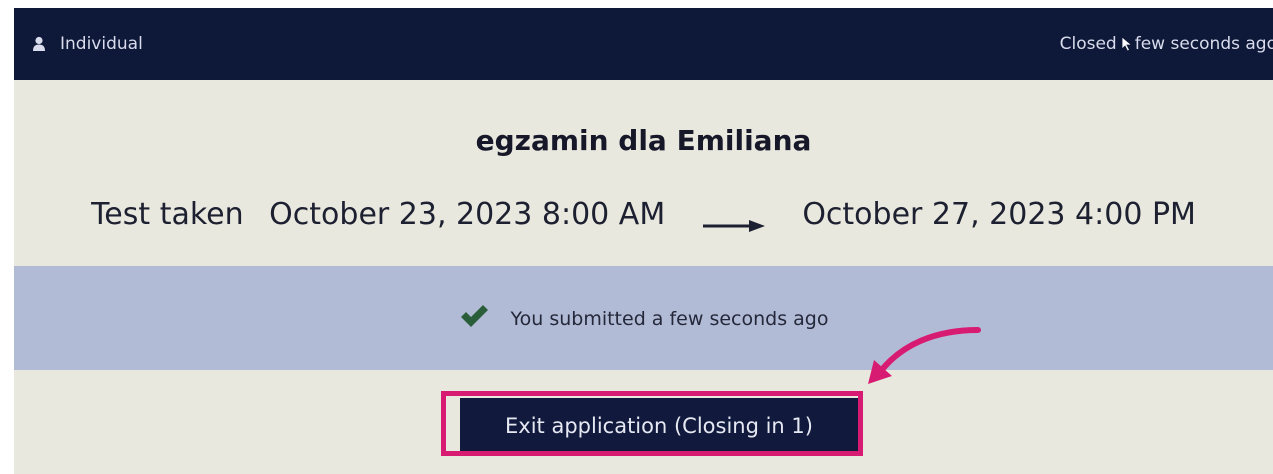 This screenshot has width=1273, height=474. Describe the element at coordinates (485, 318) in the screenshot. I see `check-icon` at that location.